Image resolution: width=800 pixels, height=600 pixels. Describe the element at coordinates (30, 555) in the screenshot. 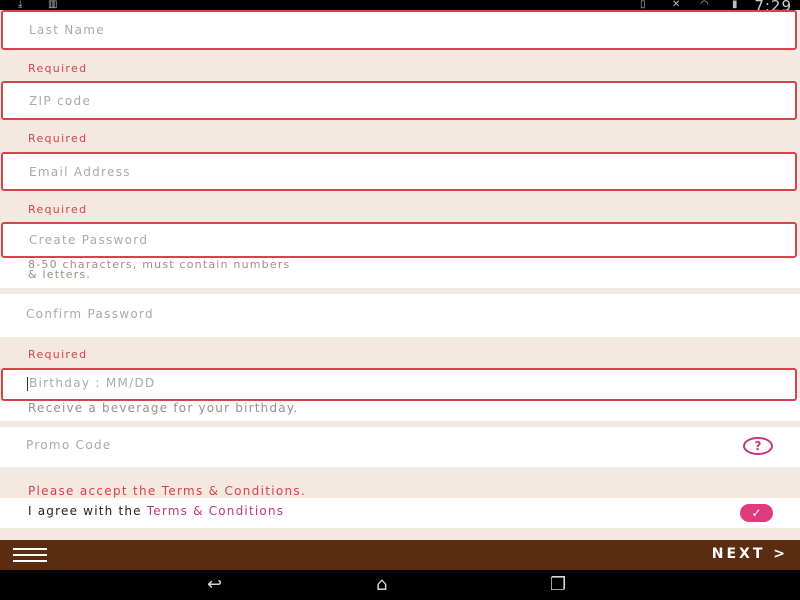

I see `hamburger-icon` at that location.